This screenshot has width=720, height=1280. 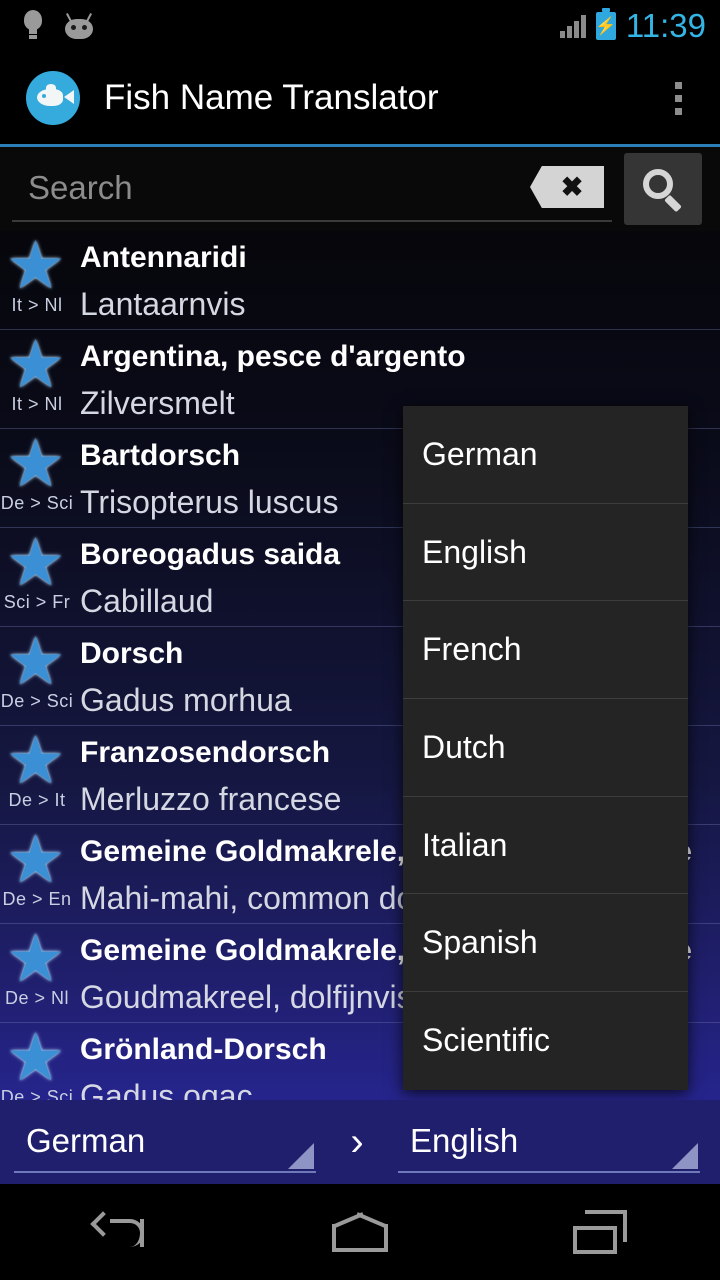 What do you see at coordinates (678, 98) in the screenshot?
I see `overflow-menu-icon` at bounding box center [678, 98].